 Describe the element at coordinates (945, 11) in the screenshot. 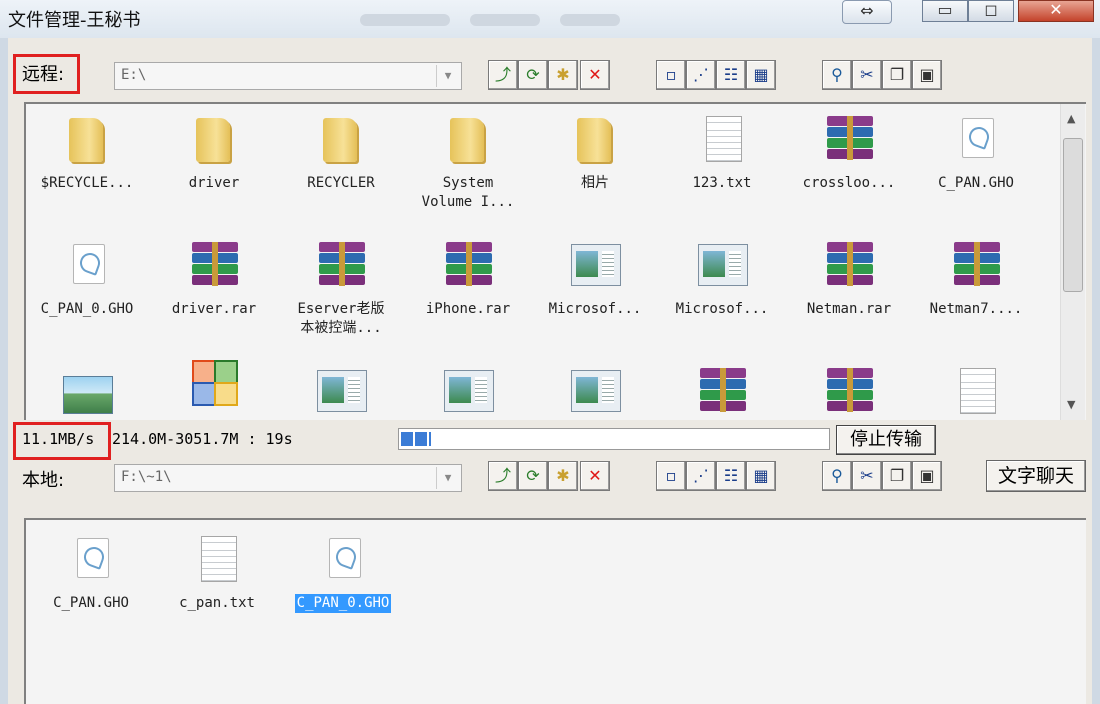

I see `minimize-button: ▭` at that location.